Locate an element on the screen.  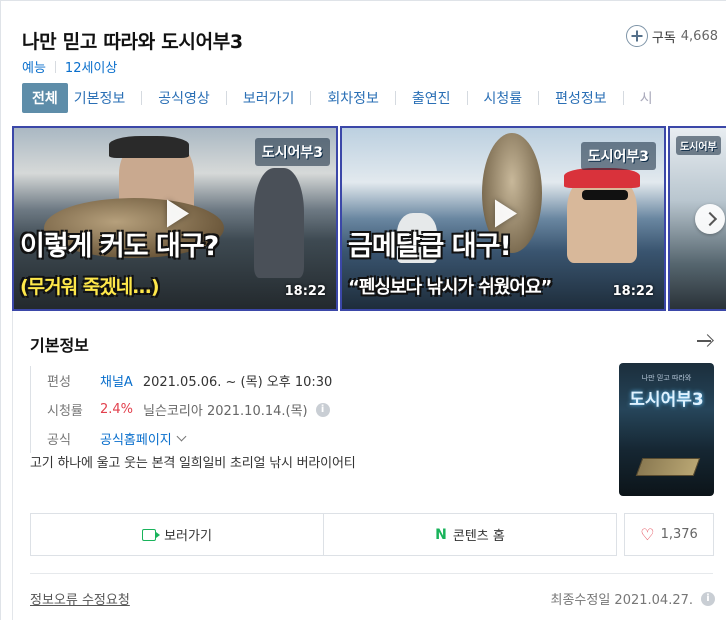
subscribe-count: 4,668 is located at coordinates (699, 36).